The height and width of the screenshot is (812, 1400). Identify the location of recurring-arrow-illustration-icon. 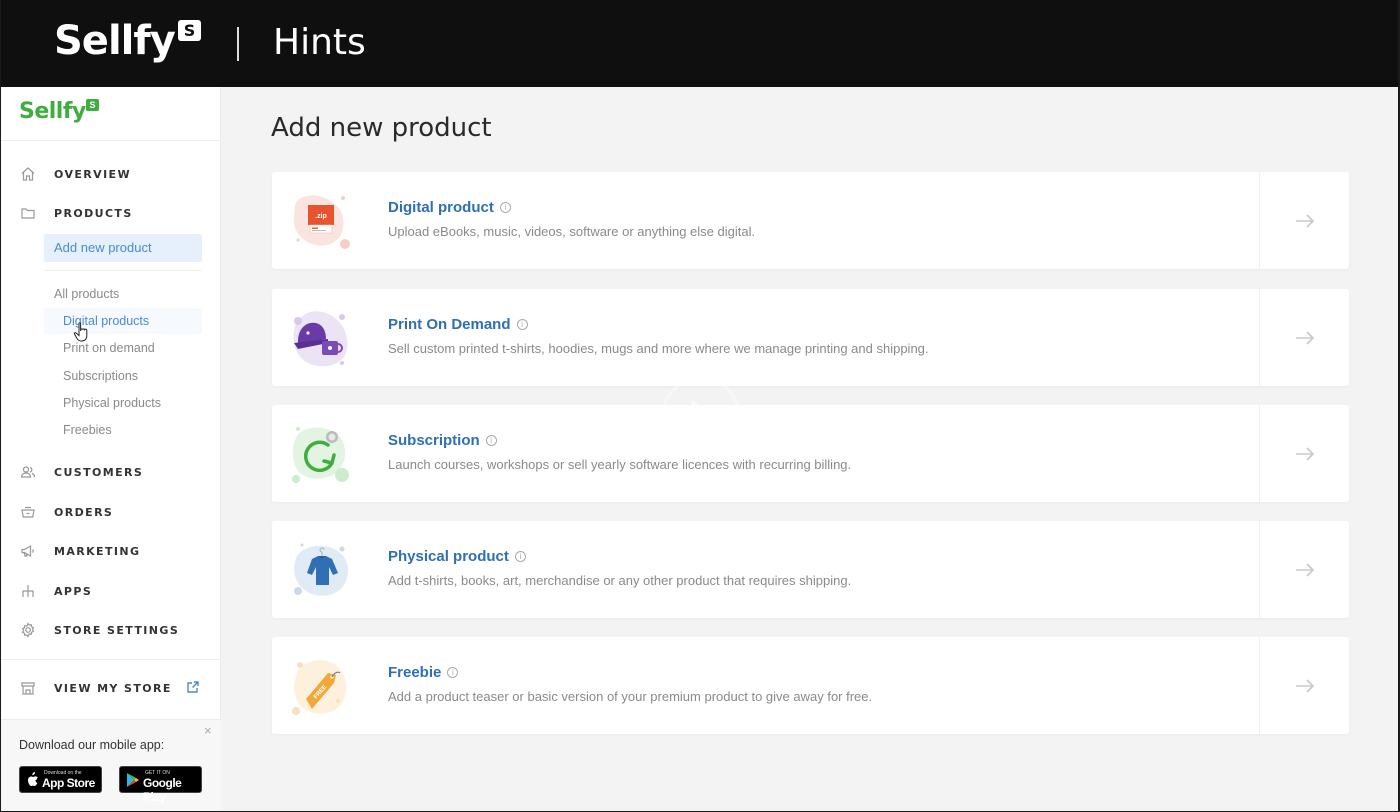
(320, 455).